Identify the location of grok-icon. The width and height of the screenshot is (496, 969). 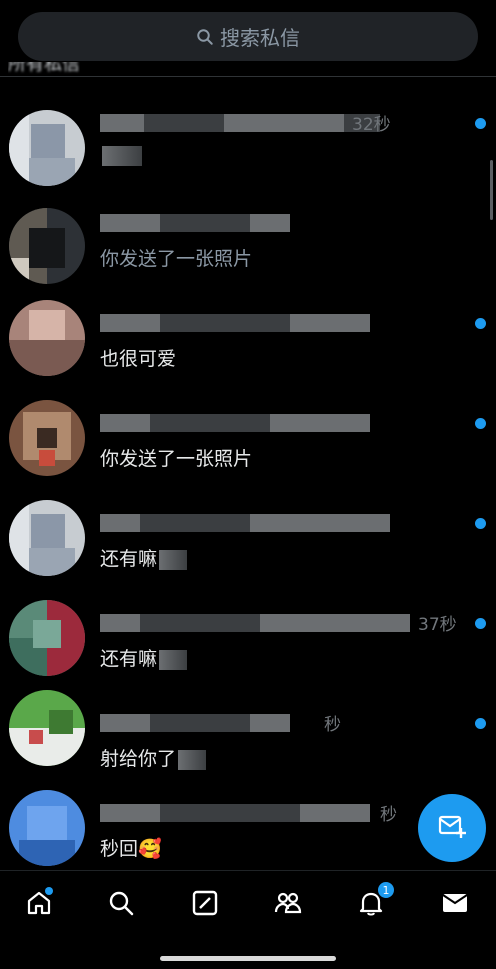
(205, 905).